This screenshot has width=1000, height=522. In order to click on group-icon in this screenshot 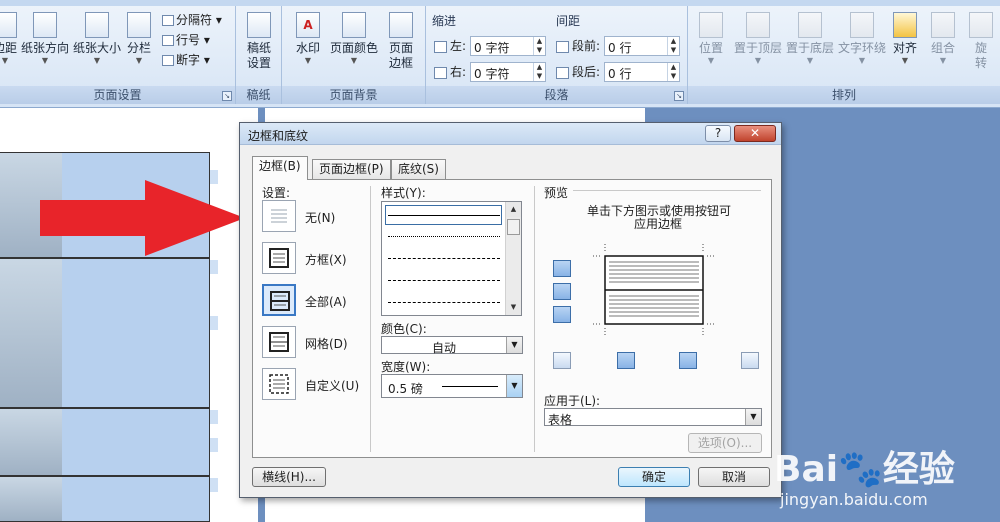, I will do `click(943, 25)`.